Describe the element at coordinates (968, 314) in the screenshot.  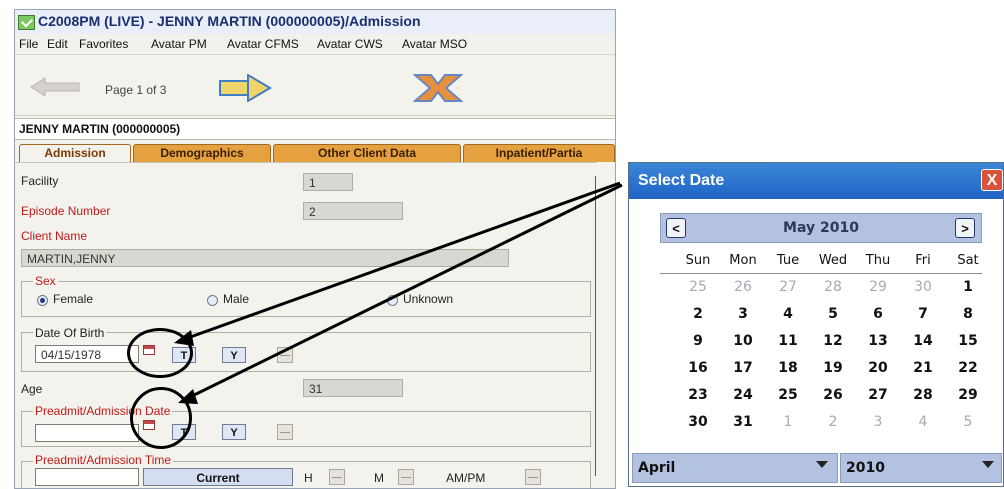
I see `calendar-day: 8` at that location.